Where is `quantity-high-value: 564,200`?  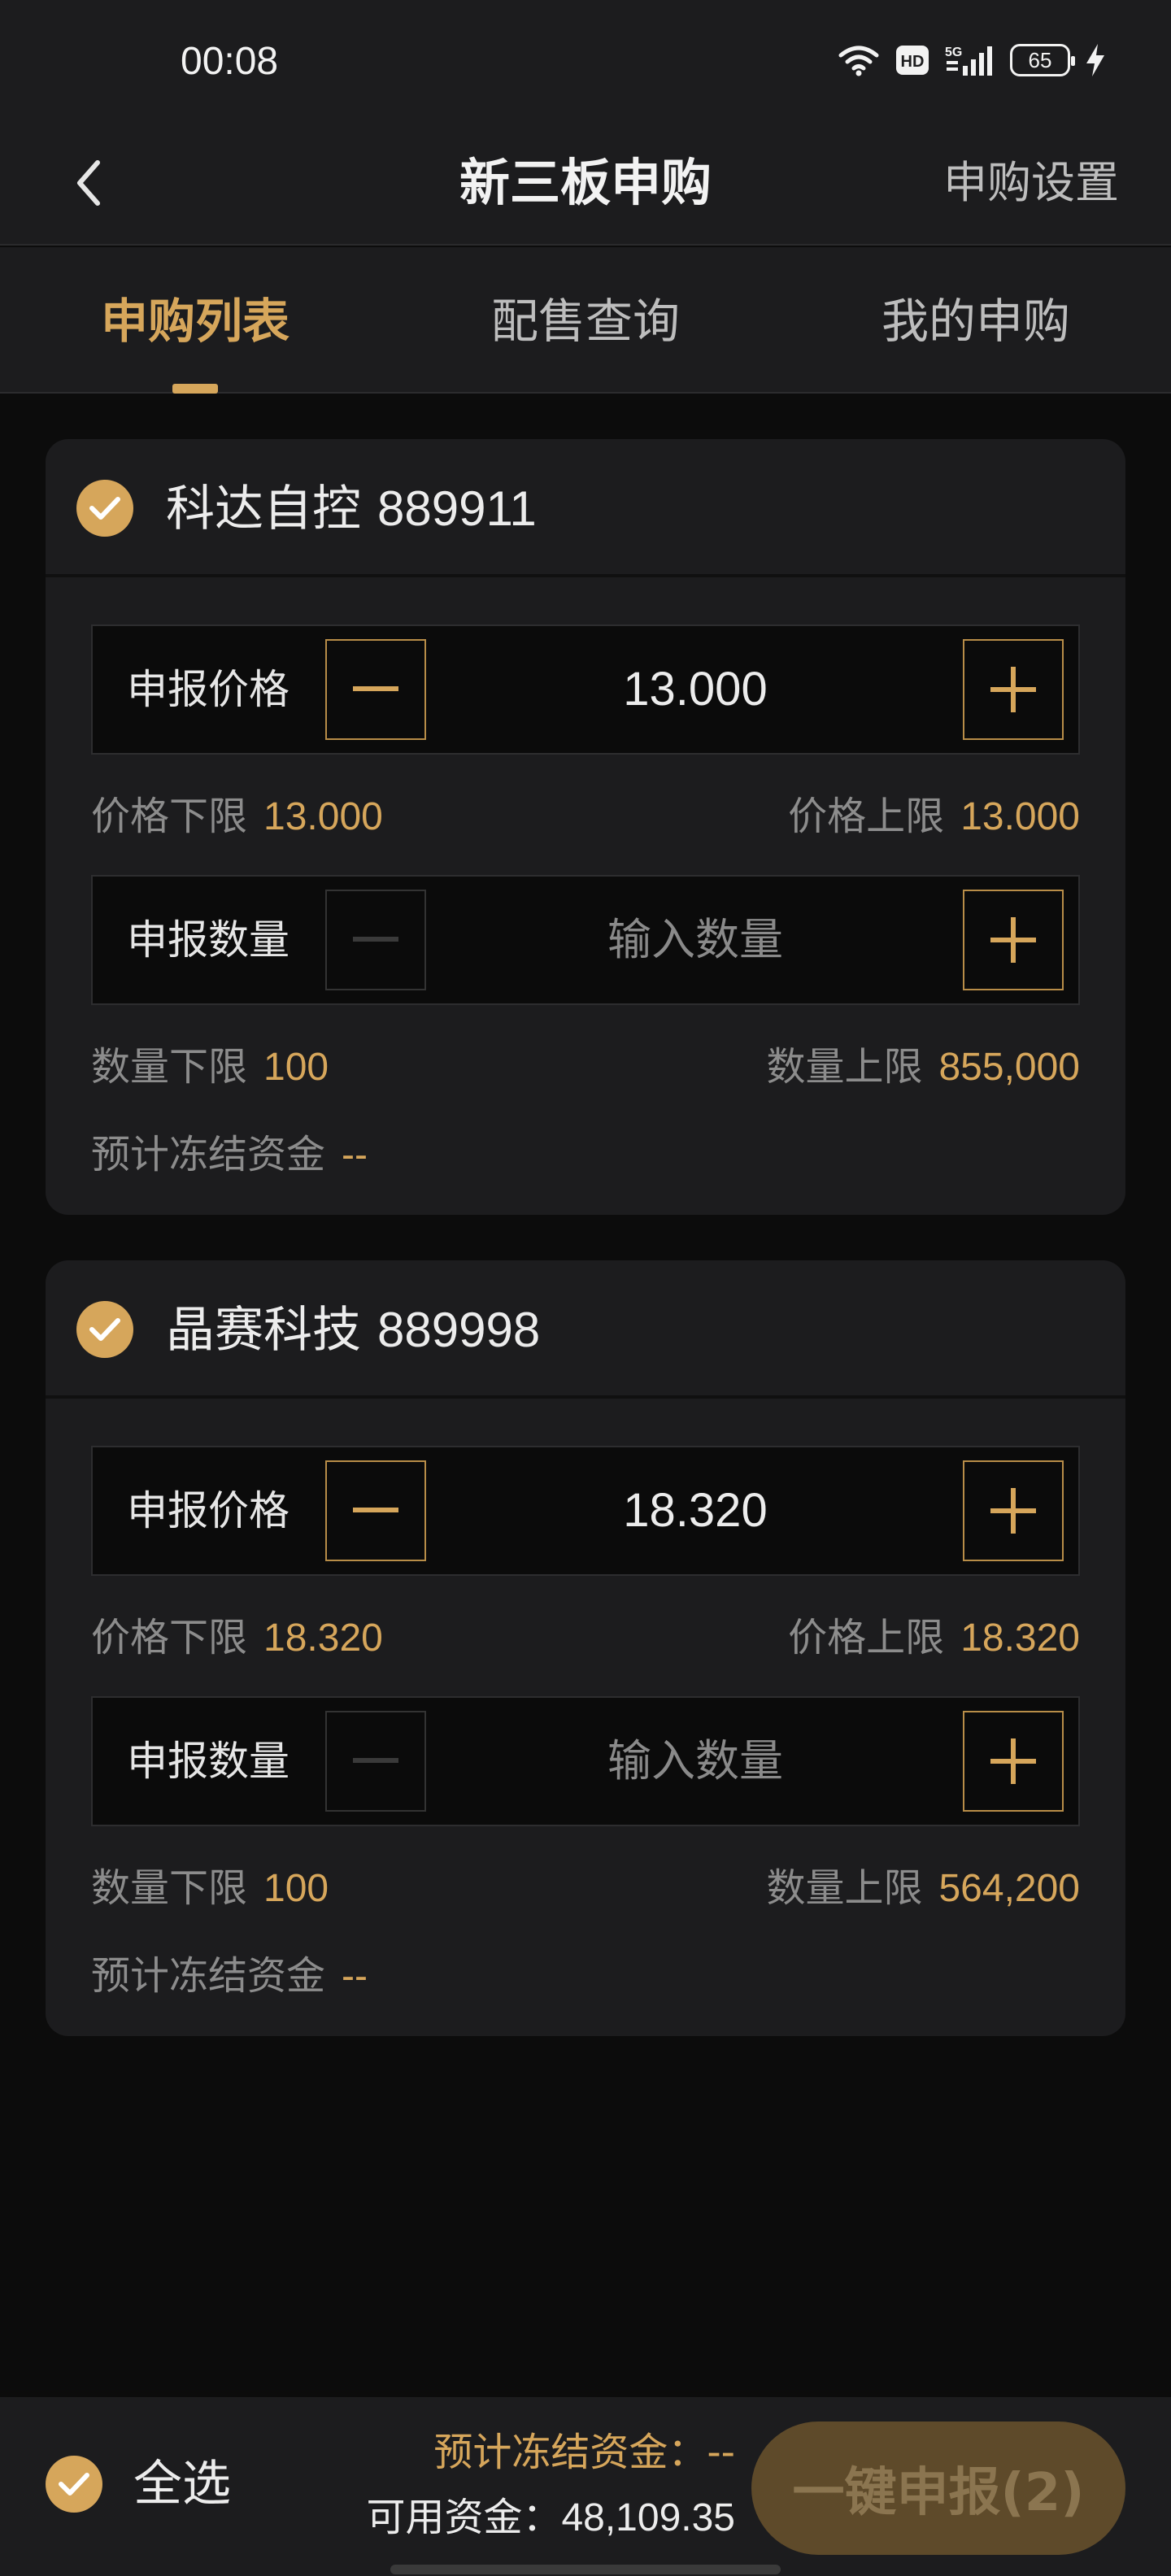
quantity-high-value: 564,200 is located at coordinates (1009, 1889).